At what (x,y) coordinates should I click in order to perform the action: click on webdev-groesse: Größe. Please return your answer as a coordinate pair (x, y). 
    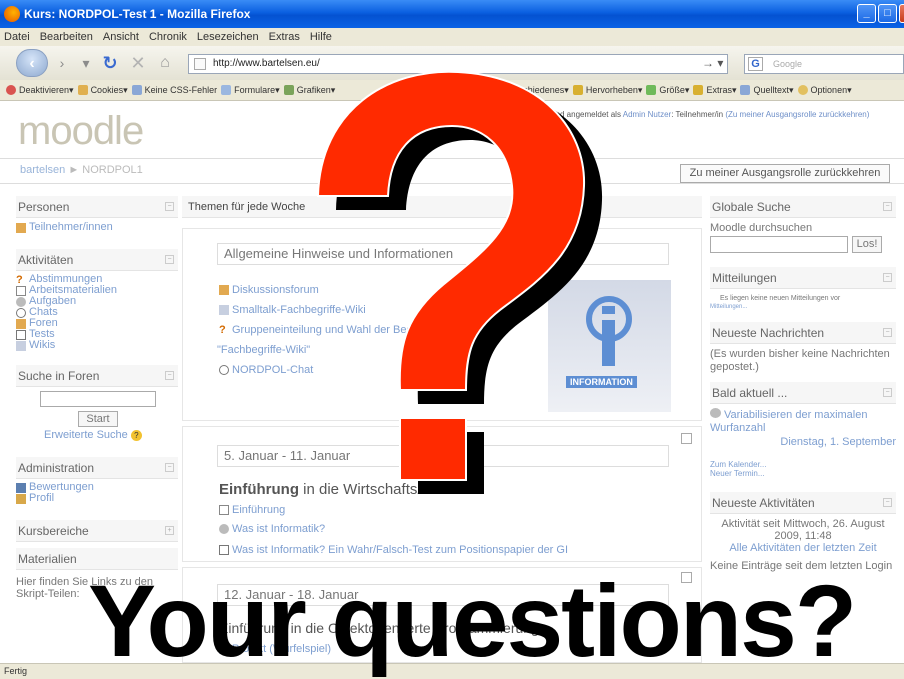
    Looking at the image, I should click on (672, 90).